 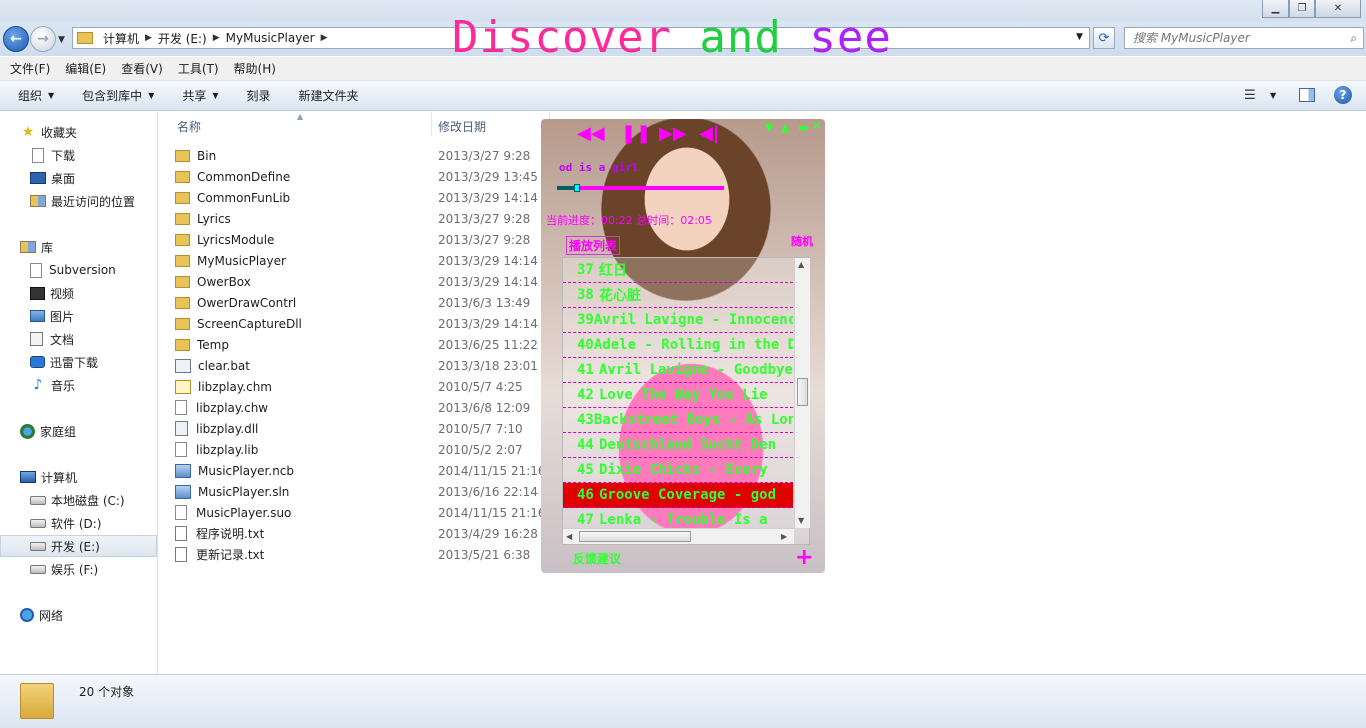 I want to click on nav-computer: 计算机, so click(x=78, y=477).